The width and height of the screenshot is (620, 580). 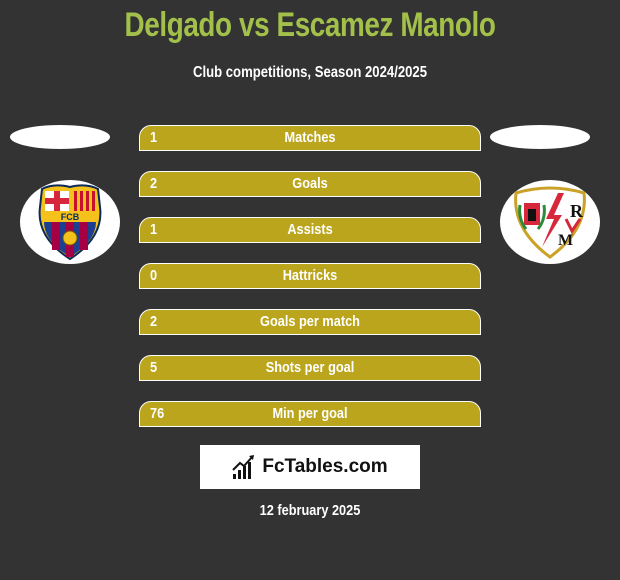 I want to click on stat-row-min-per-goal: 76 Min per goal, so click(x=310, y=414).